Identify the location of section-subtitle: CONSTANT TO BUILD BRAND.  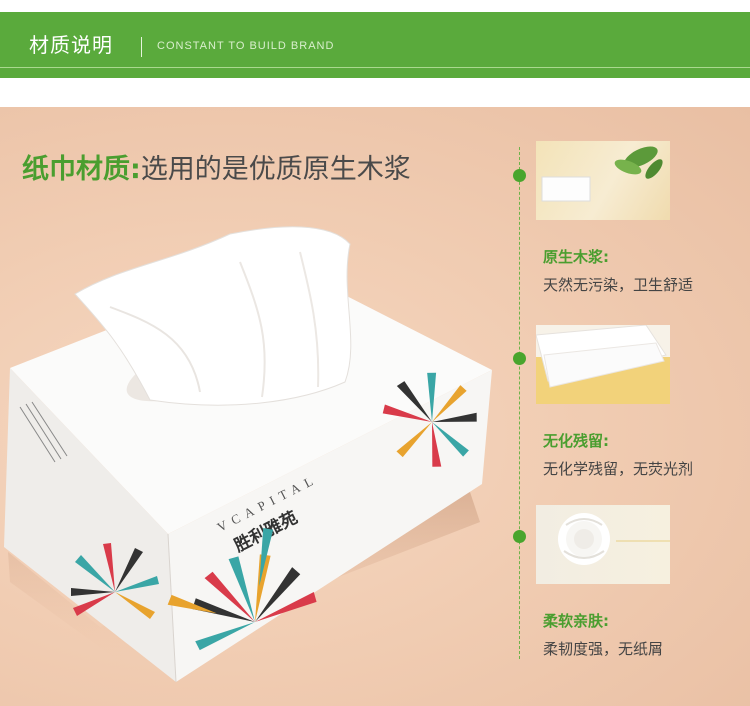
(246, 46).